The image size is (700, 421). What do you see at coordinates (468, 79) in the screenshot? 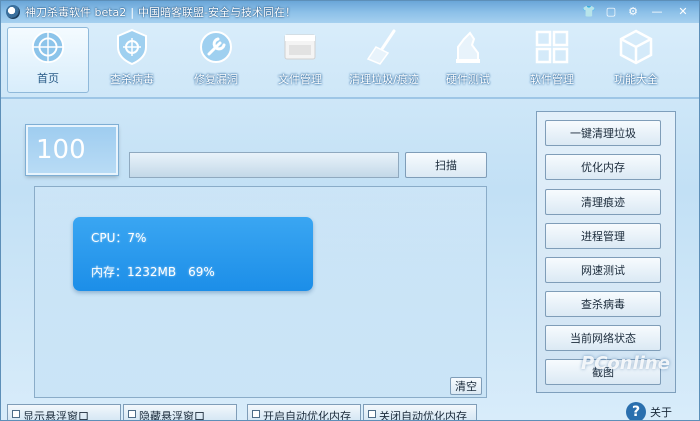
I see `tab-hardware-test-label: 硬件测试` at bounding box center [468, 79].